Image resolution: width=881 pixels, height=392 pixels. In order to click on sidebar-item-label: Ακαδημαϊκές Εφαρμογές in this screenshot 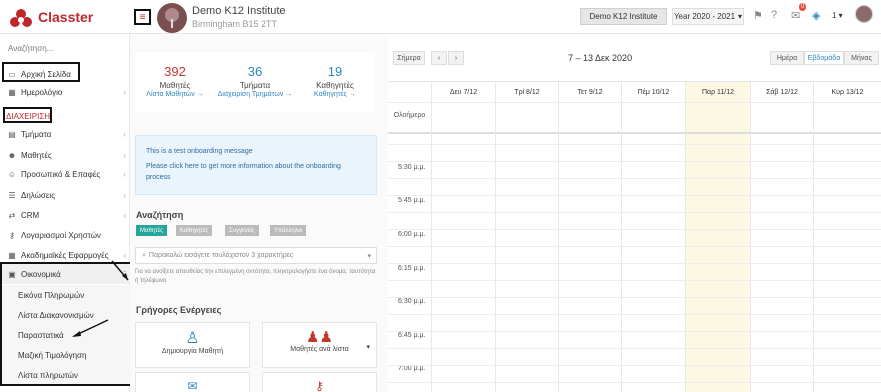, I will do `click(65, 255)`.